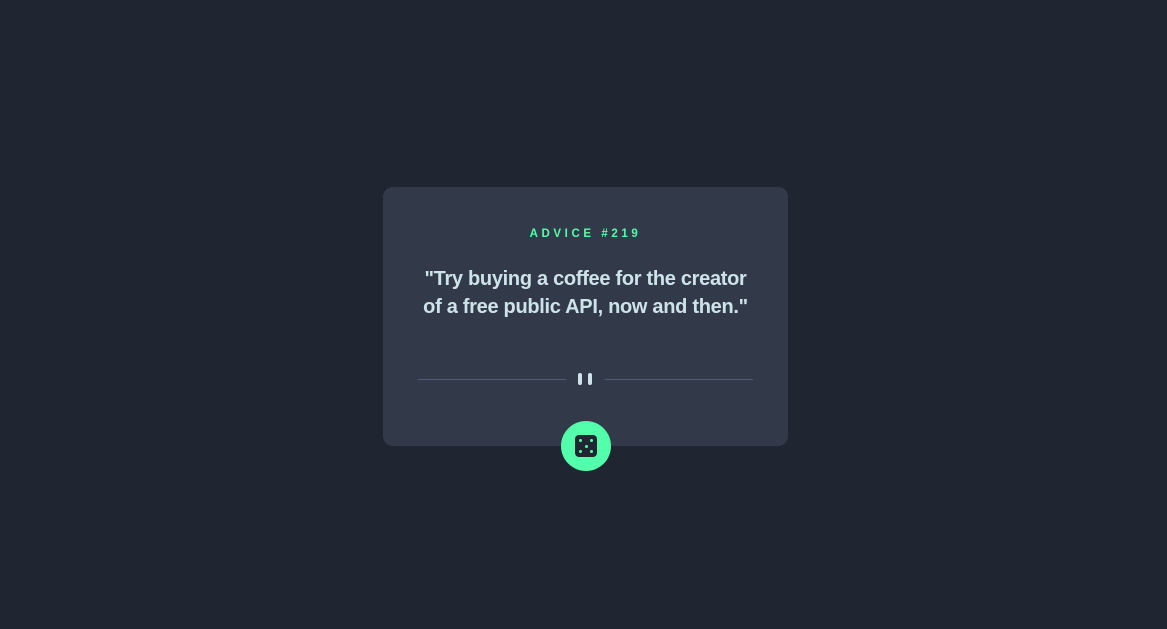 This screenshot has height=629, width=1167. What do you see at coordinates (585, 234) in the screenshot?
I see `advice-id-label: ADVICE #219` at bounding box center [585, 234].